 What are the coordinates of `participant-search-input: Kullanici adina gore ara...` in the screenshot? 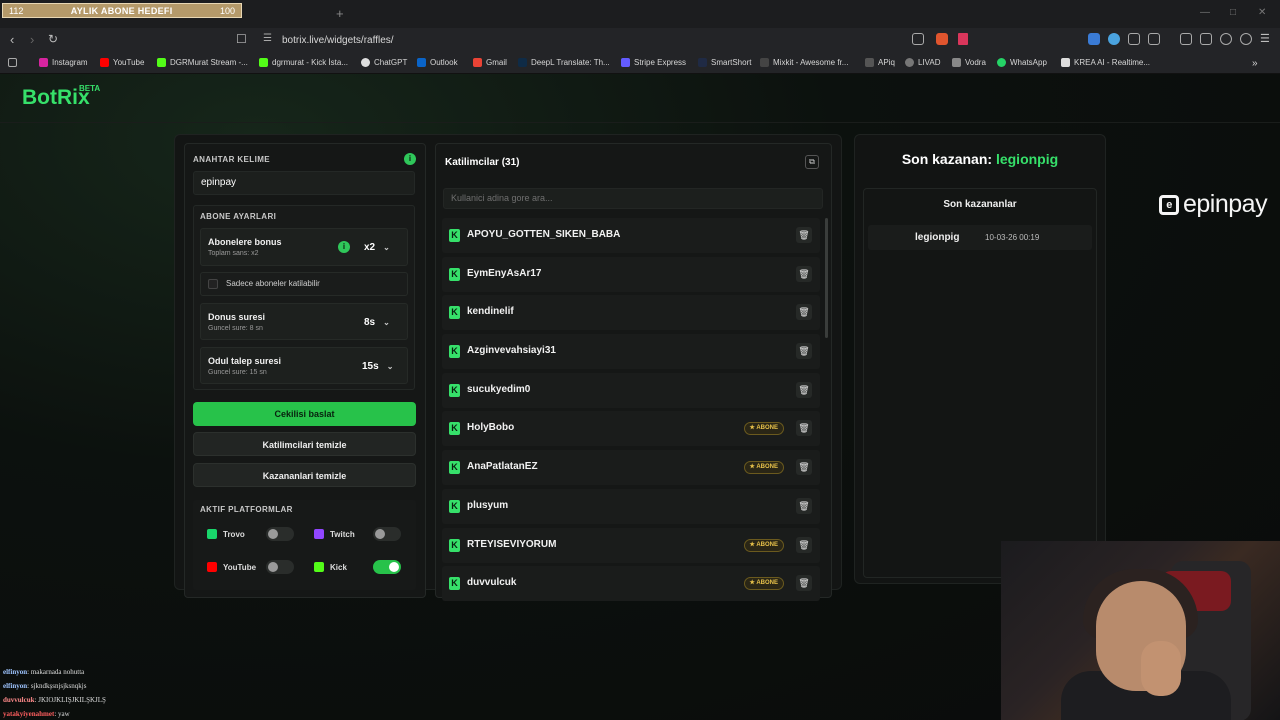 It's located at (633, 198).